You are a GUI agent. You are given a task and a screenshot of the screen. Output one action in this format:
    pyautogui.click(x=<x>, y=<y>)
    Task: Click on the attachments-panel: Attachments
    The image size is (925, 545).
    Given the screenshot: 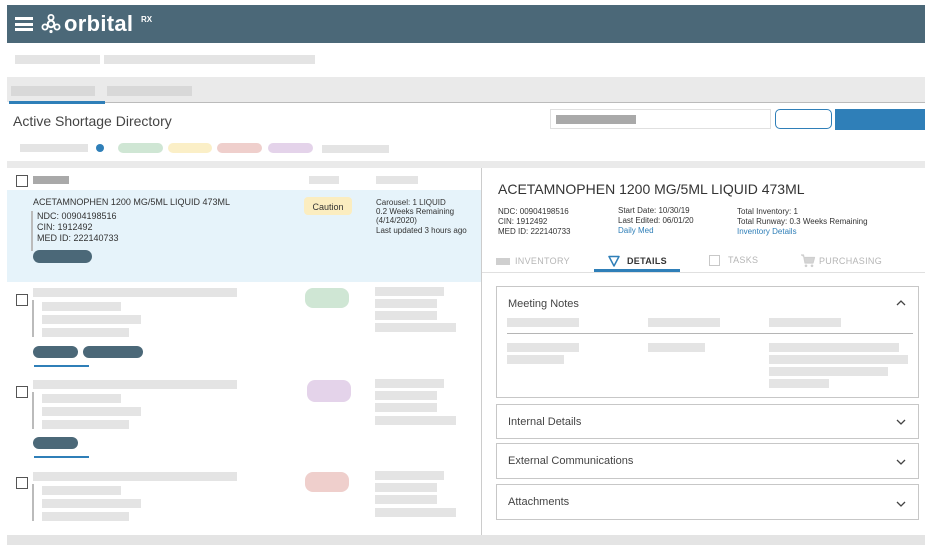 What is the action you would take?
    pyautogui.click(x=707, y=502)
    